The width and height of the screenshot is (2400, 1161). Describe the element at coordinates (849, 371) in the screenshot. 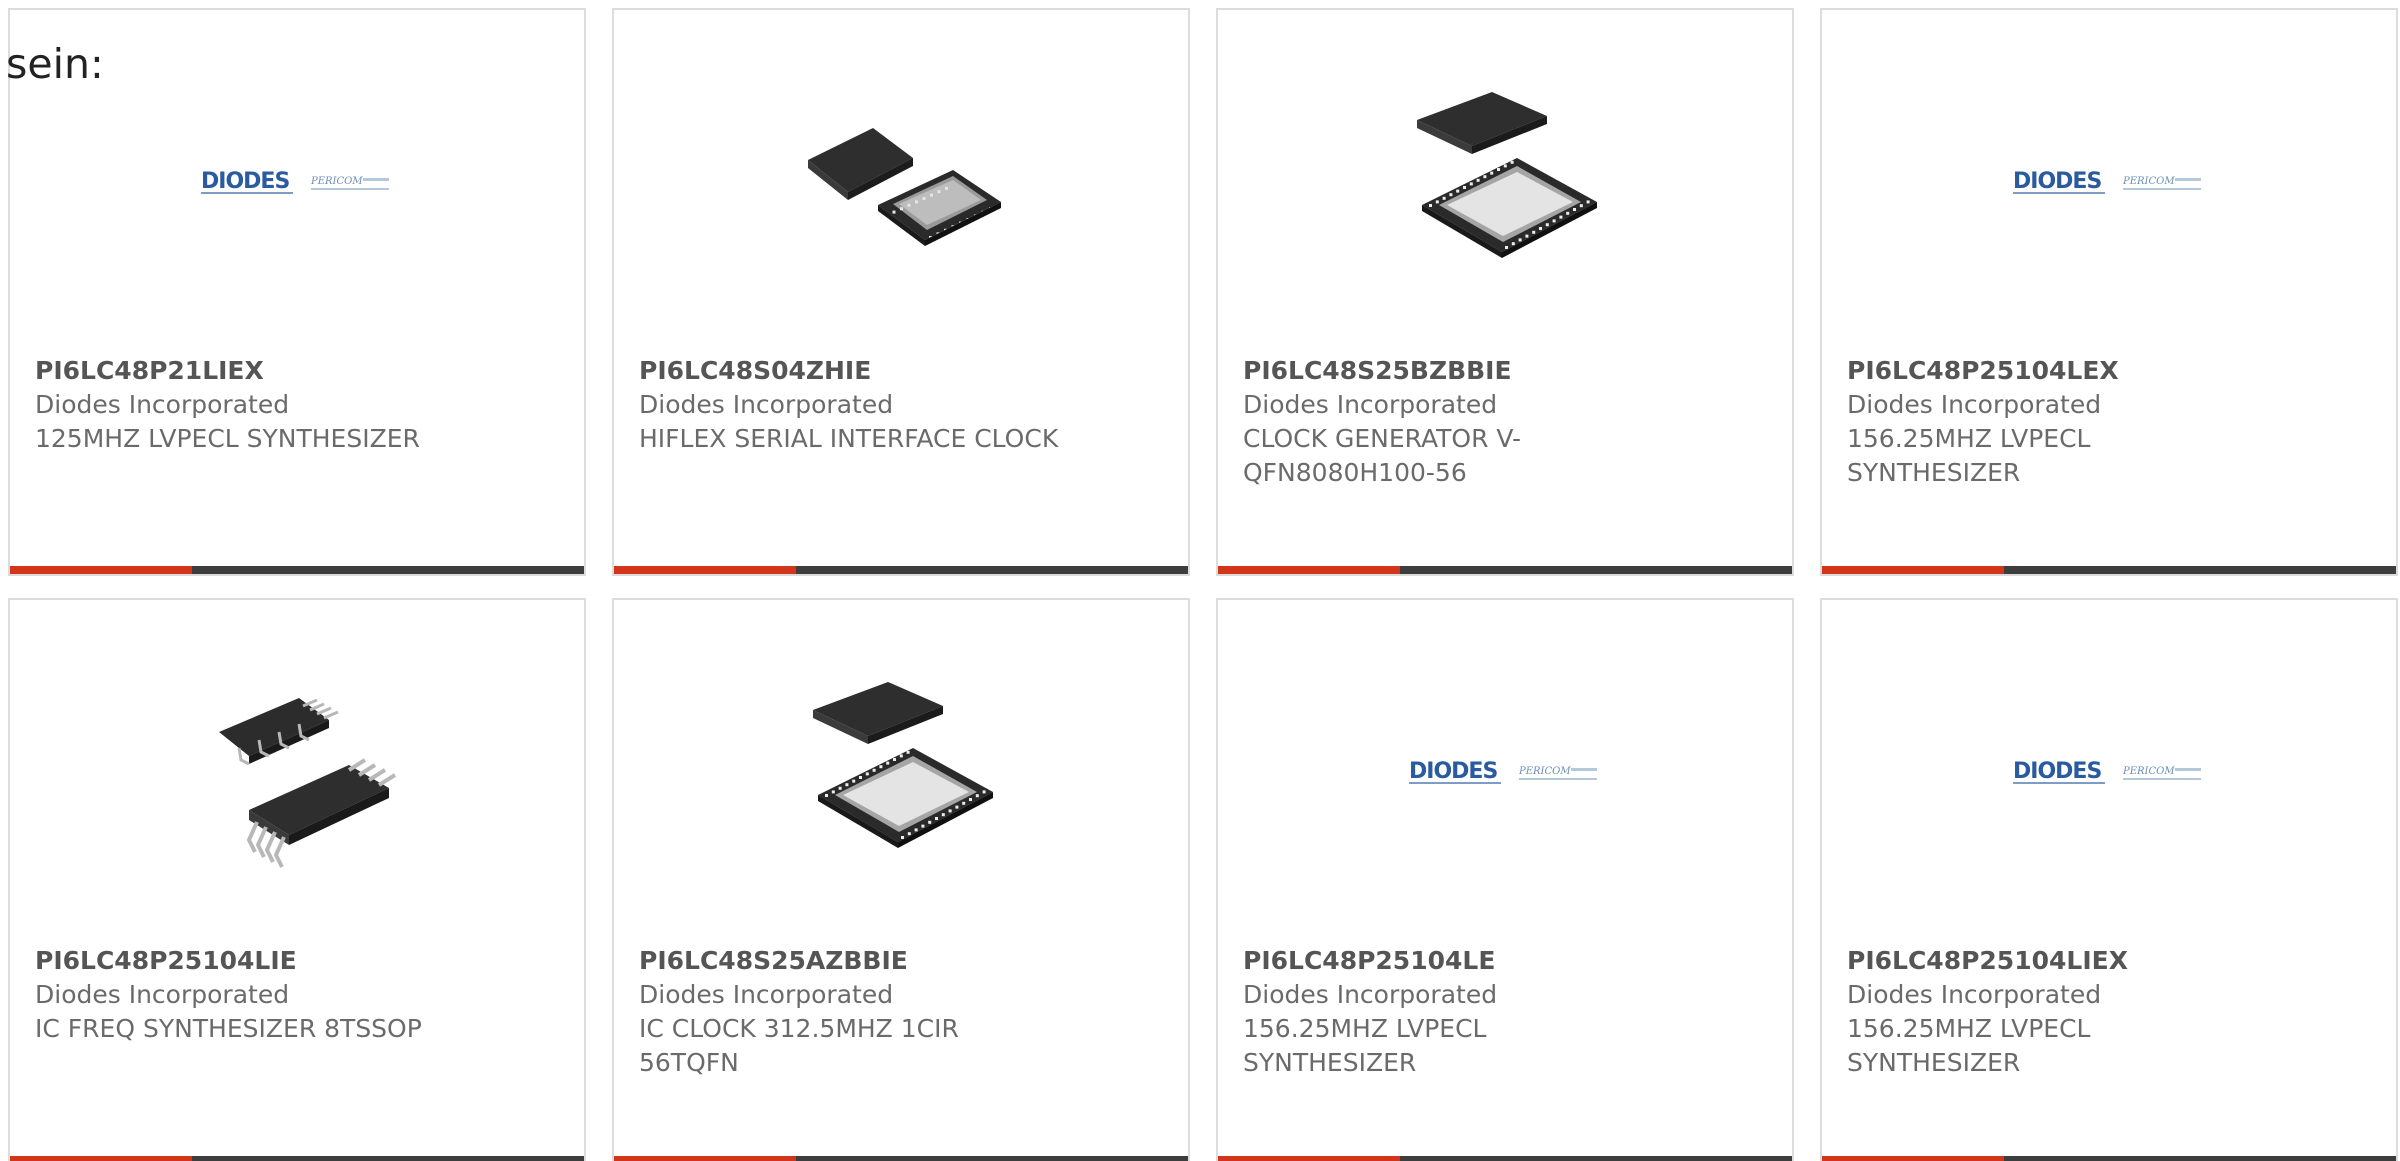

I see `part-number: PI6LC48S04ZHIE` at that location.